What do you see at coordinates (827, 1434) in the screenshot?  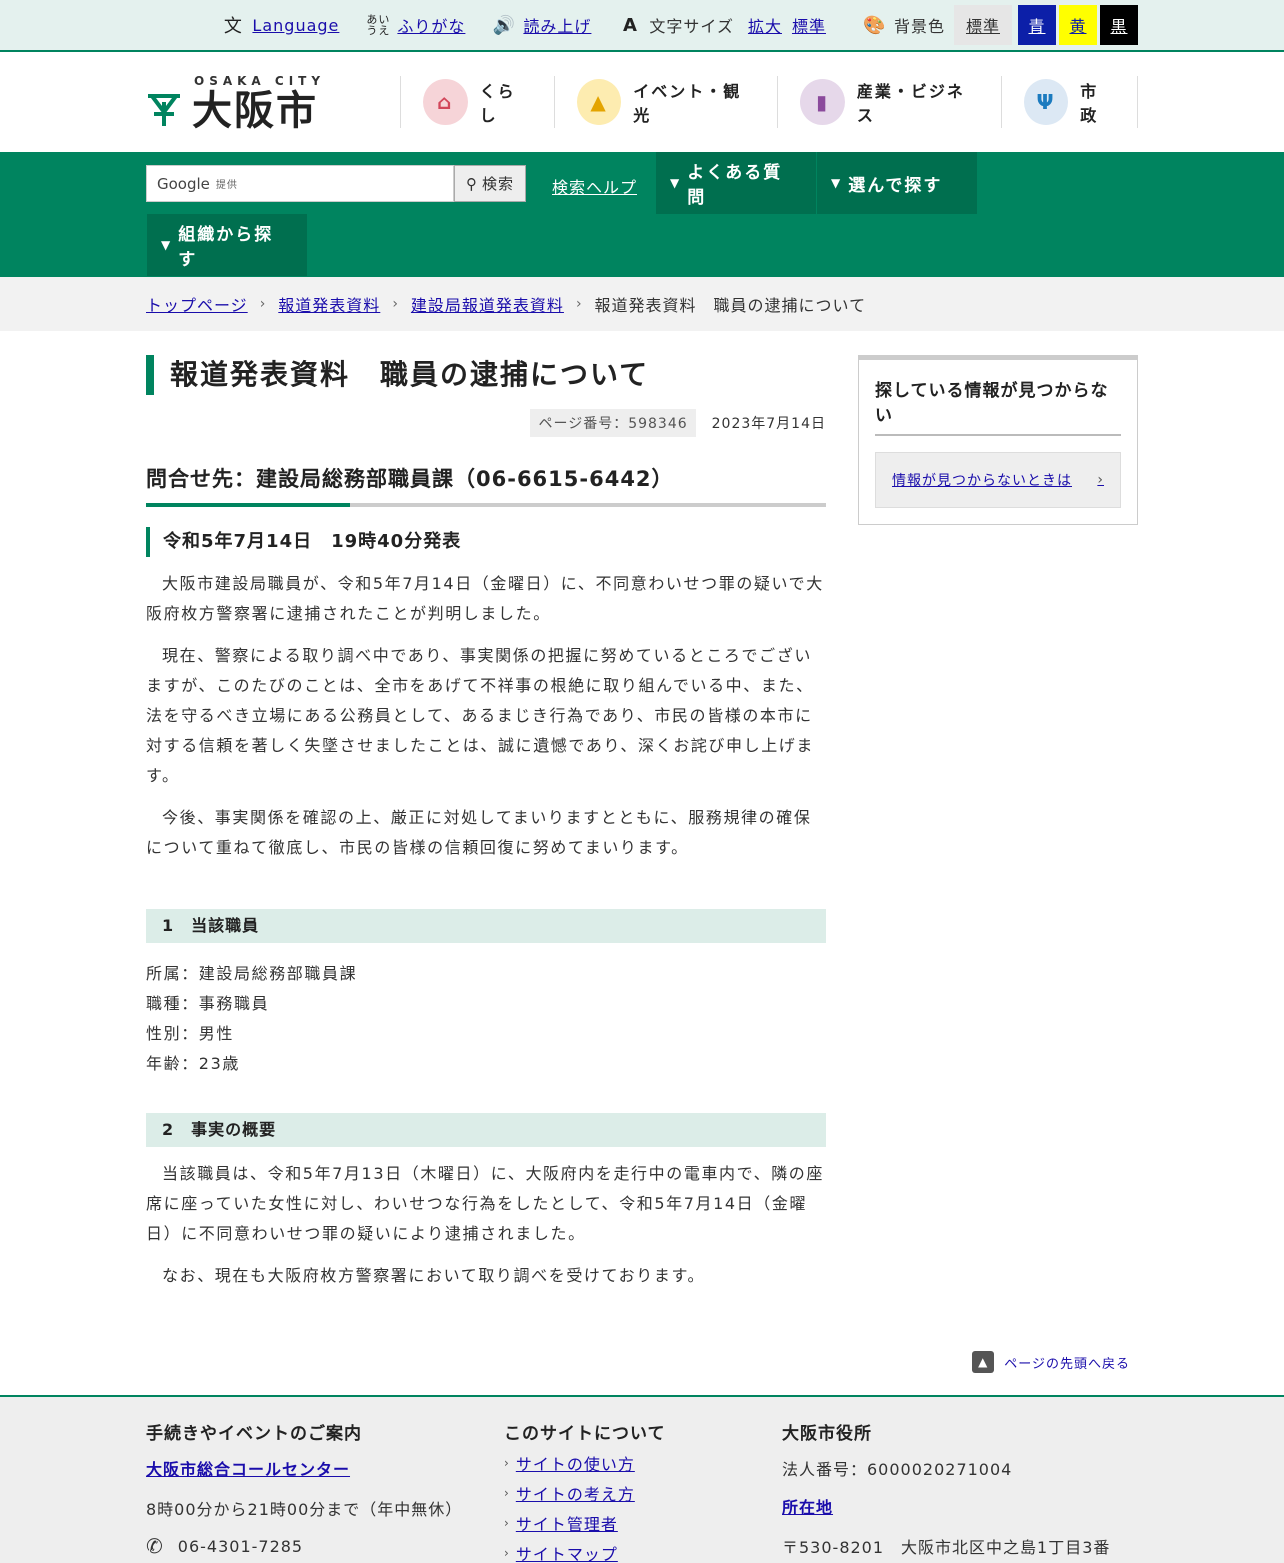 I see `footer-heading: 大阪市役所` at bounding box center [827, 1434].